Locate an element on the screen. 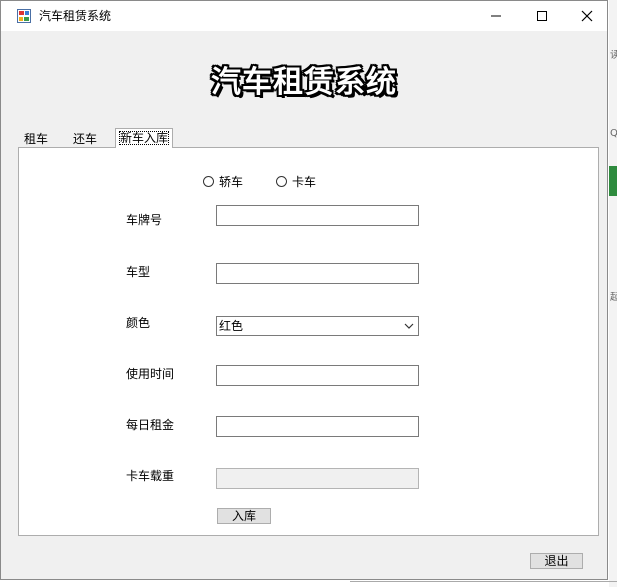 The image size is (617, 587). minimize-button is located at coordinates (496, 16).